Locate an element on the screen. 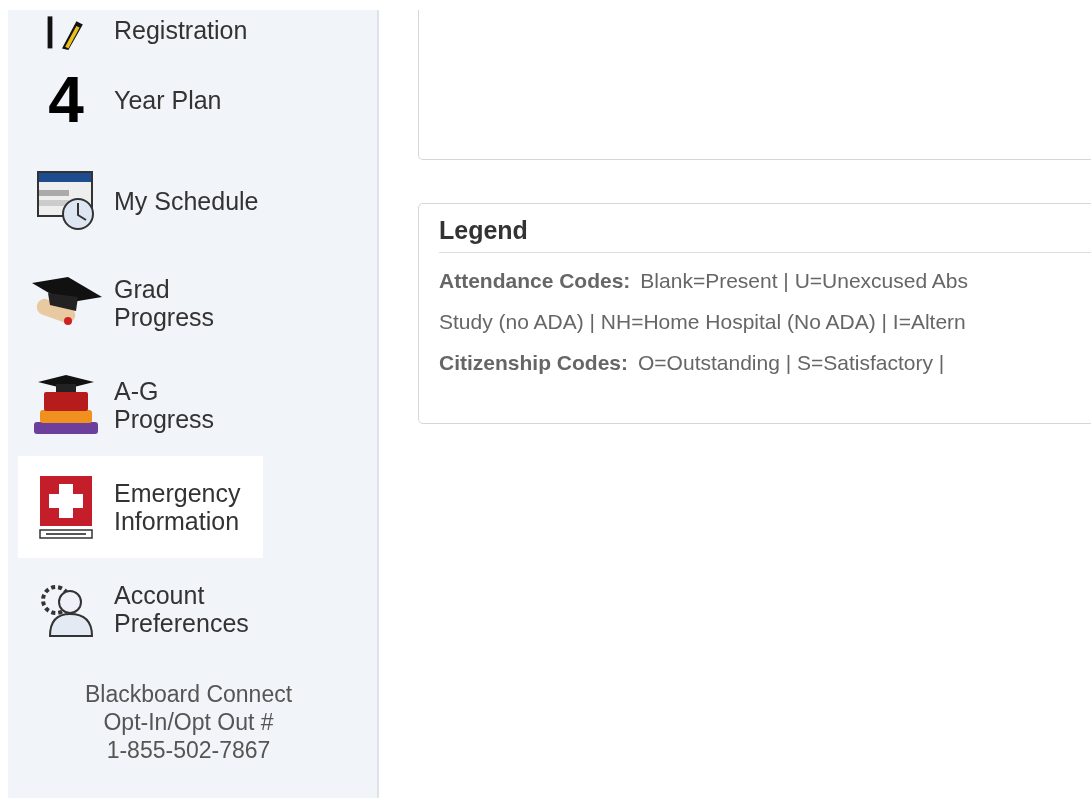 The width and height of the screenshot is (1091, 798). sidebar-label: A-G Progress is located at coordinates (165, 405).